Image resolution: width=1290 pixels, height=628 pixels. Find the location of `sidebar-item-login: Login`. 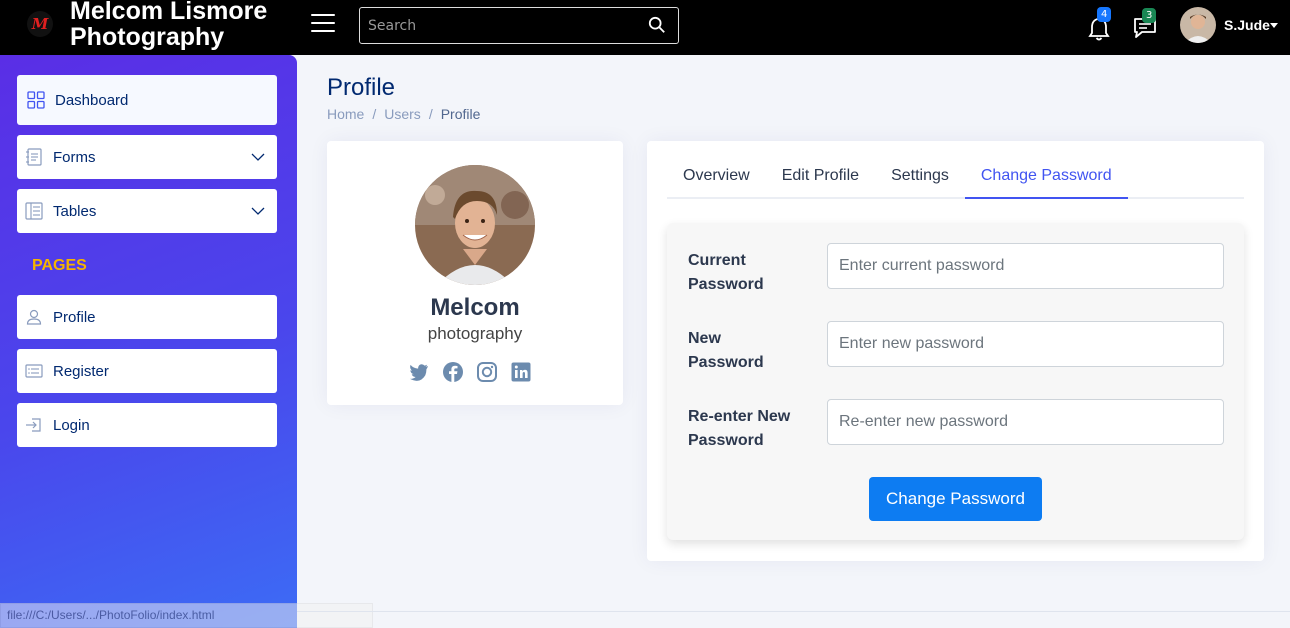

sidebar-item-login: Login is located at coordinates (147, 425).